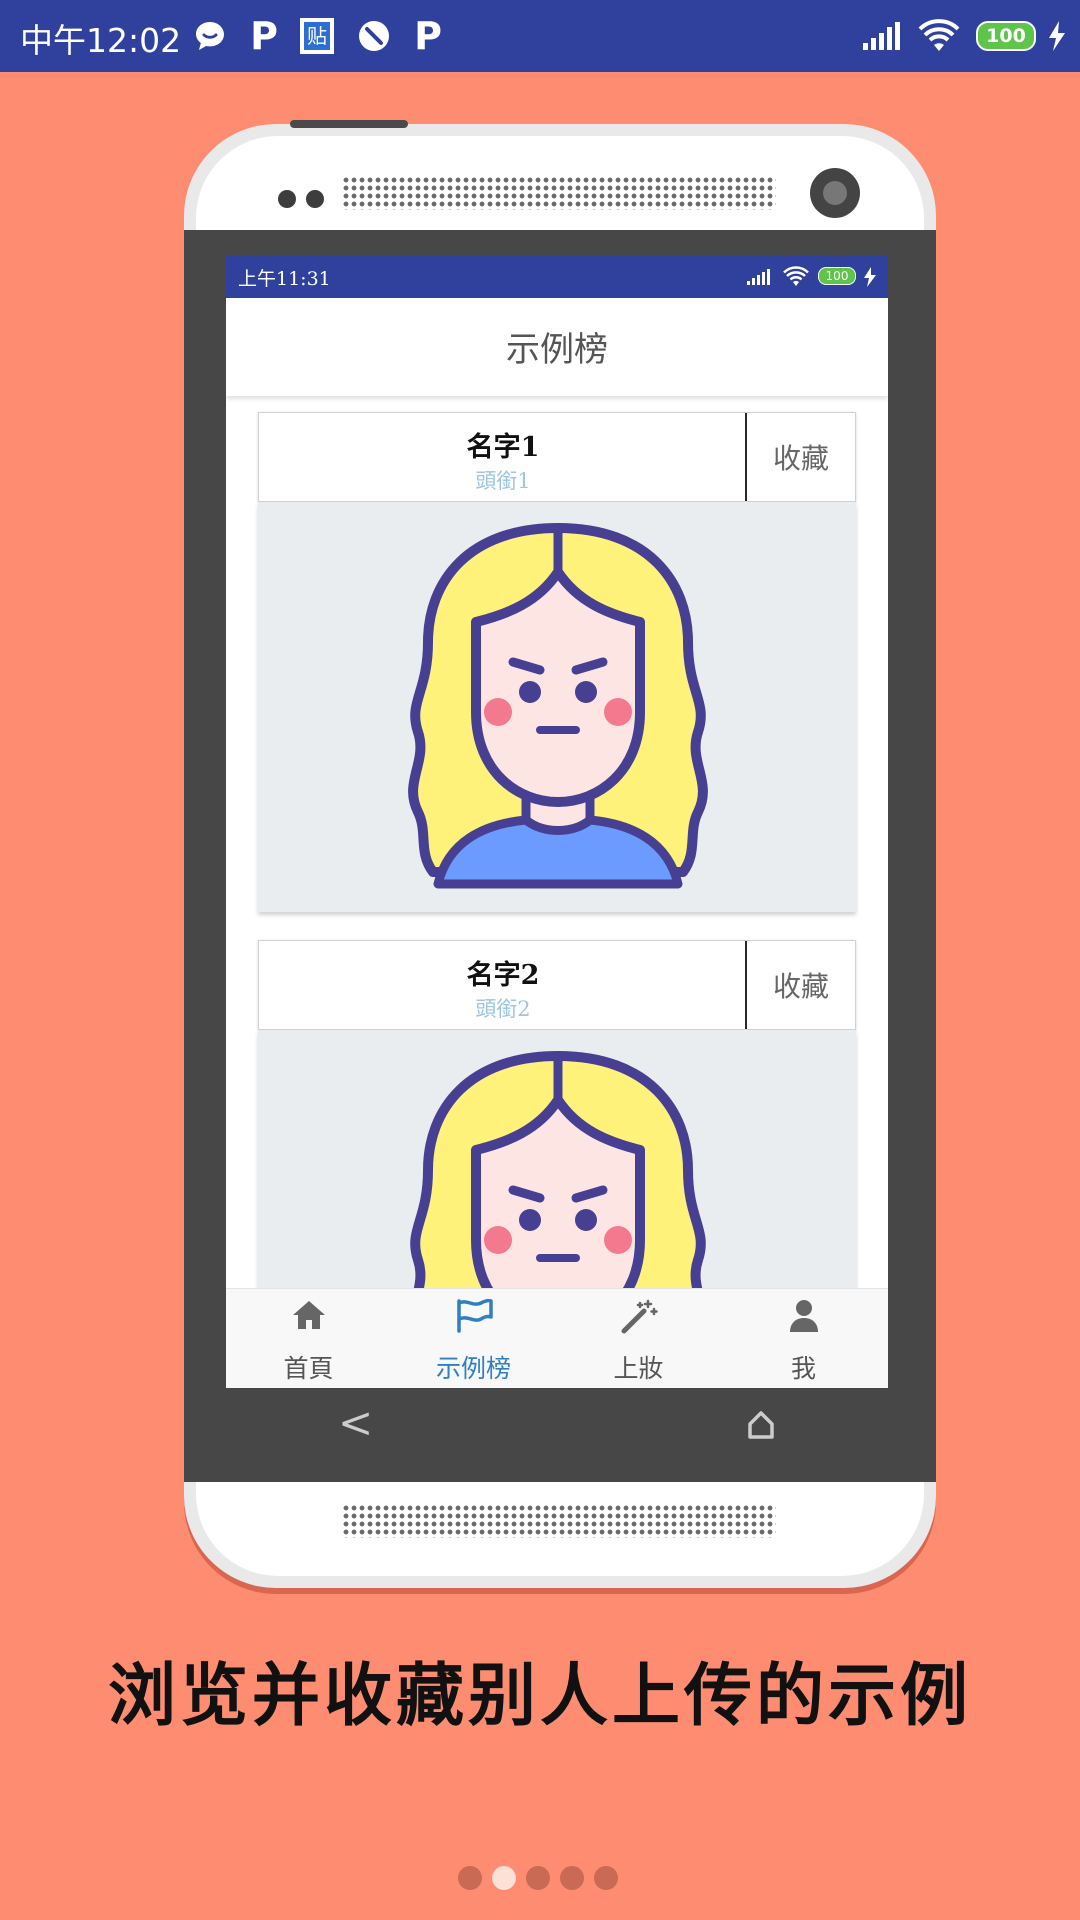 This screenshot has height=1920, width=1080. Describe the element at coordinates (557, 350) in the screenshot. I see `page-title: 示例榜` at that location.